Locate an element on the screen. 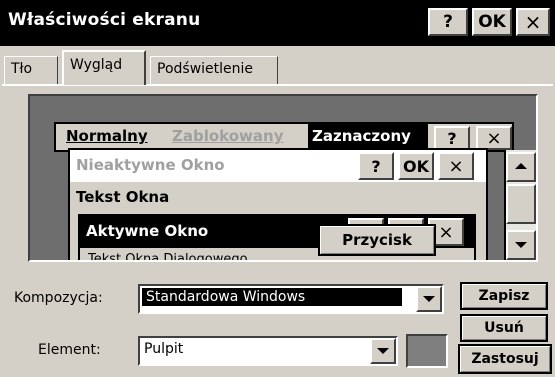  preview-menu-normal: Normalny is located at coordinates (107, 136).